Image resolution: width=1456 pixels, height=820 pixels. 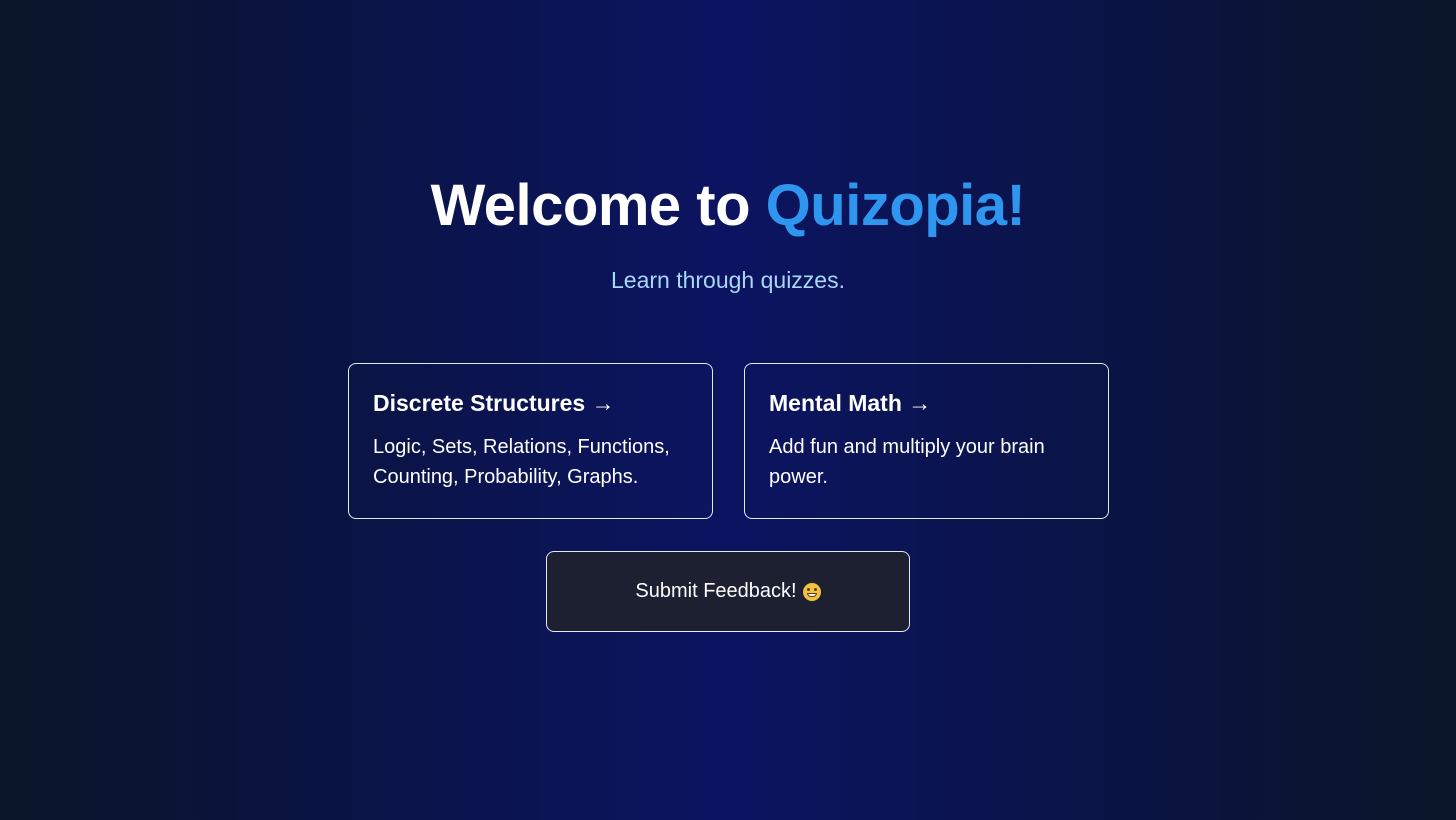 I want to click on grinning-face-icon, so click(x=811, y=591).